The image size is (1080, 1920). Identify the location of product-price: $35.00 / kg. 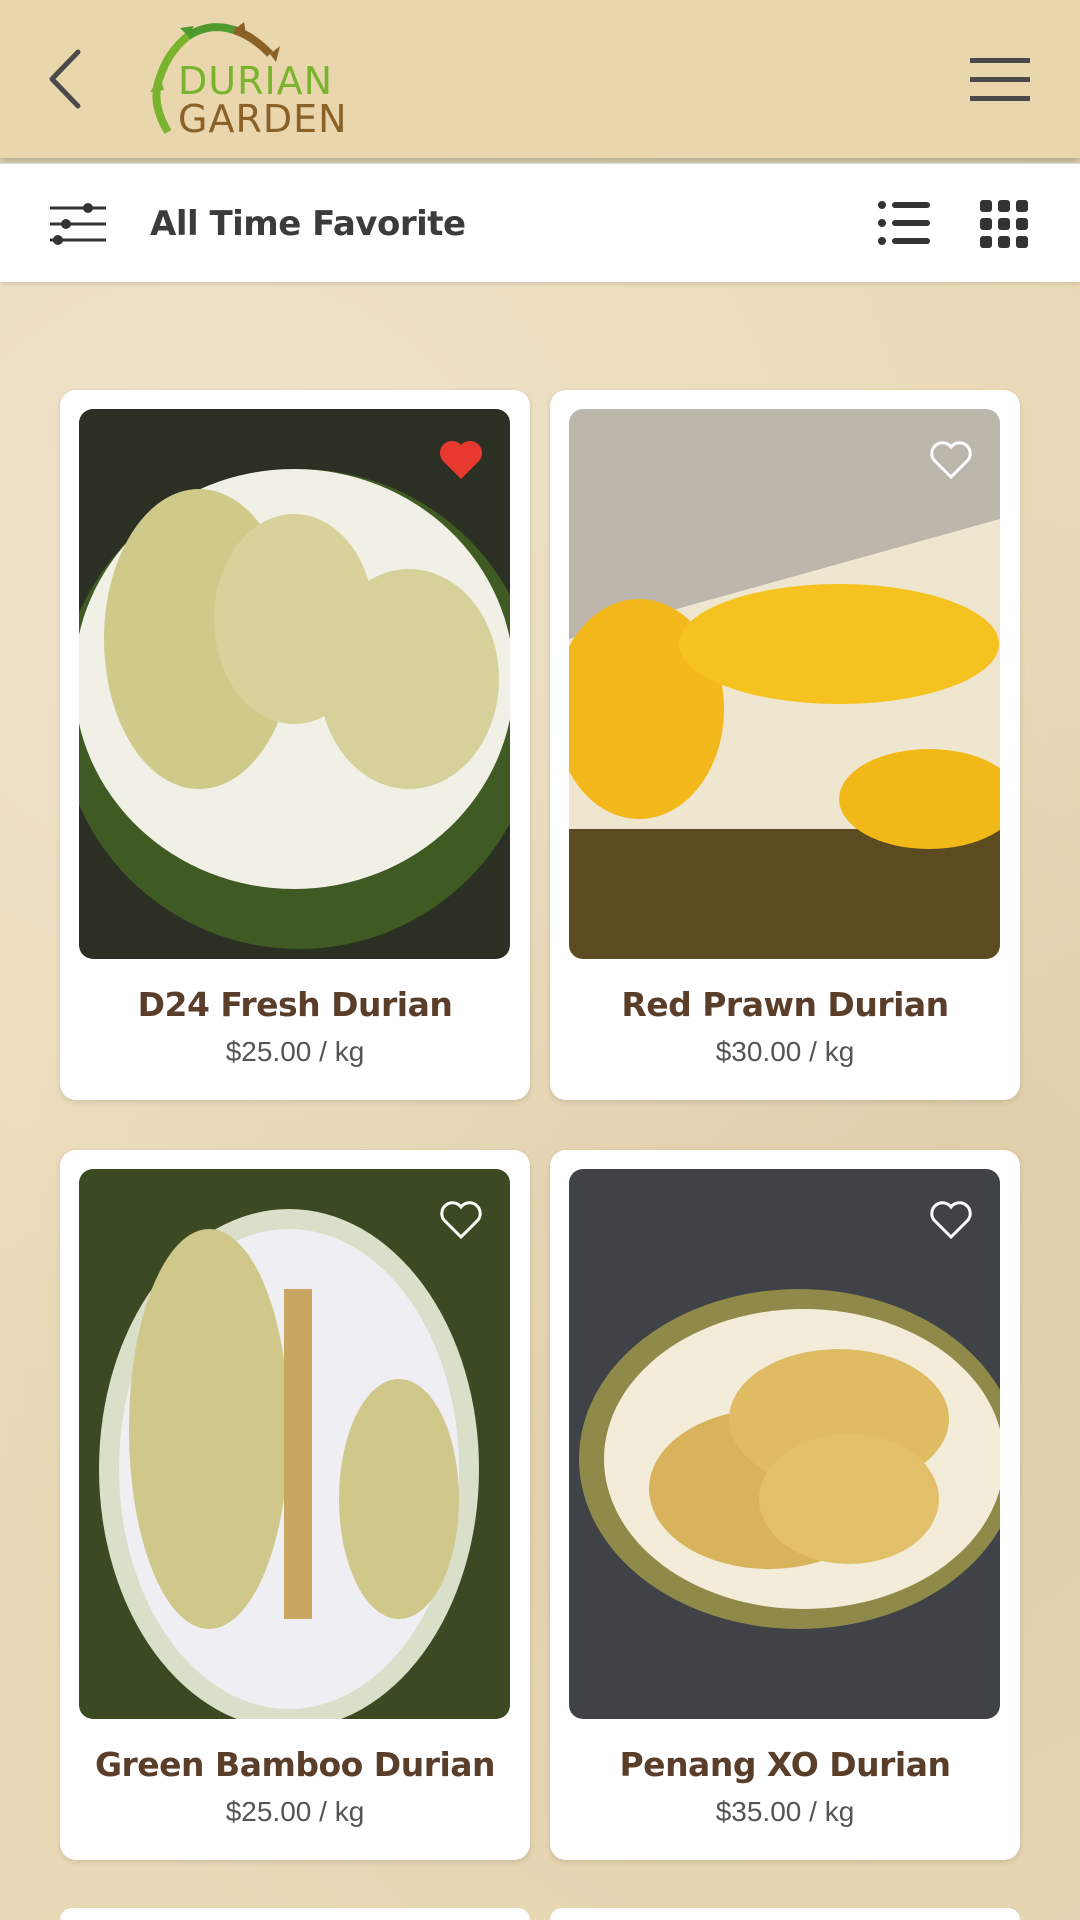
(785, 1811).